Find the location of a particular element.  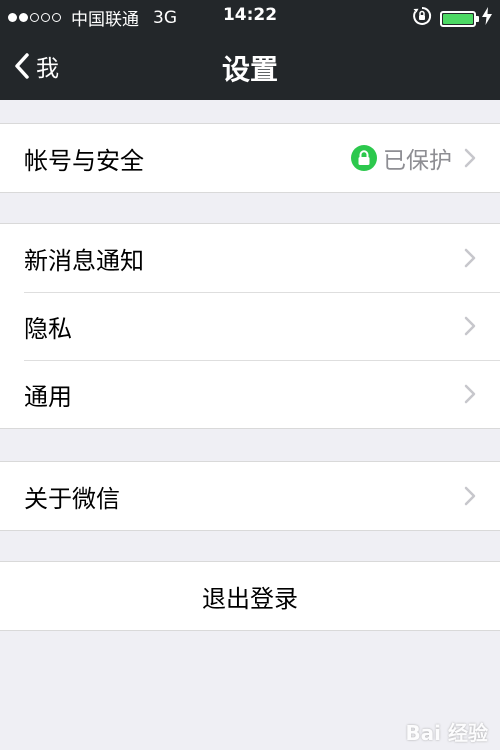

baidu-jingyan-watermark: Bai 经验 is located at coordinates (446, 733).